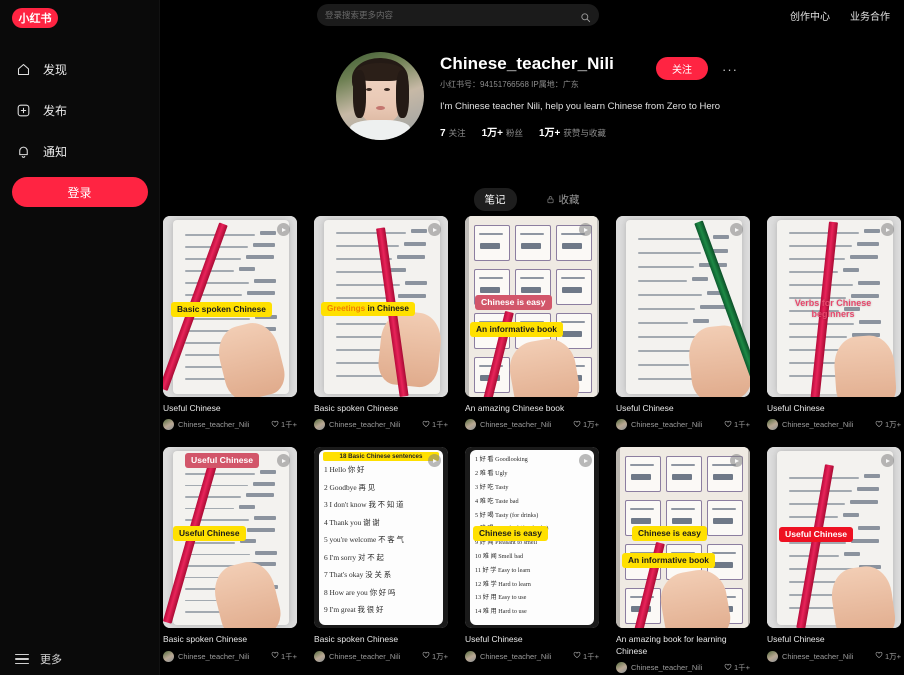  What do you see at coordinates (550, 199) in the screenshot?
I see `lock-icon` at bounding box center [550, 199].